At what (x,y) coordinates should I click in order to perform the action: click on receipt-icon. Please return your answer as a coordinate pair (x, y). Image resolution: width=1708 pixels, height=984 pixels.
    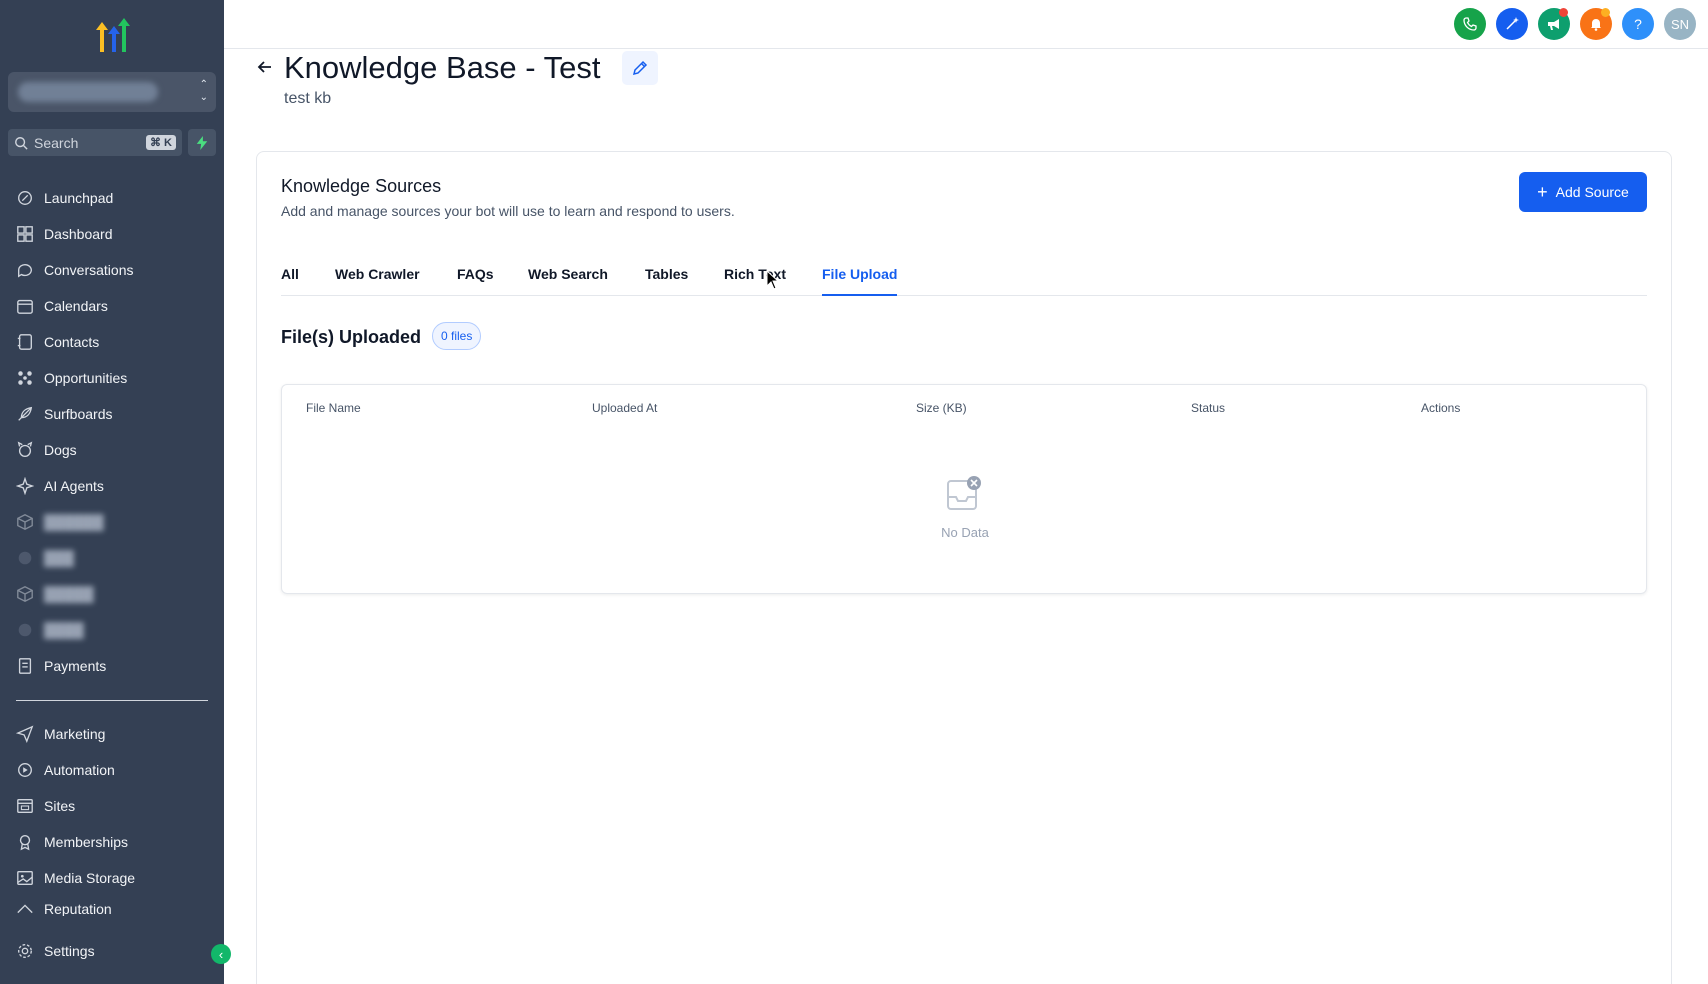
    Looking at the image, I should click on (25, 666).